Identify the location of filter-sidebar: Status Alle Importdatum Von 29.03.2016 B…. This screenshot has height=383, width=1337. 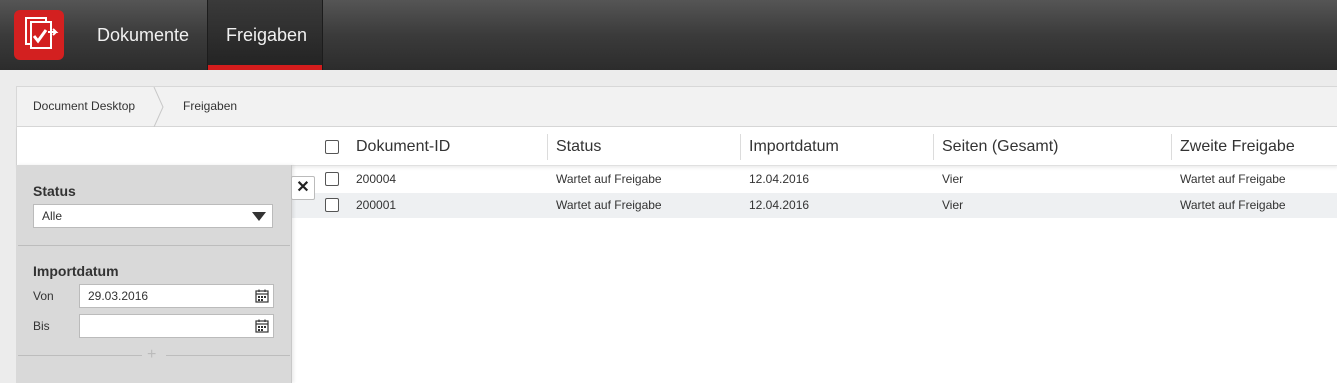
(154, 274).